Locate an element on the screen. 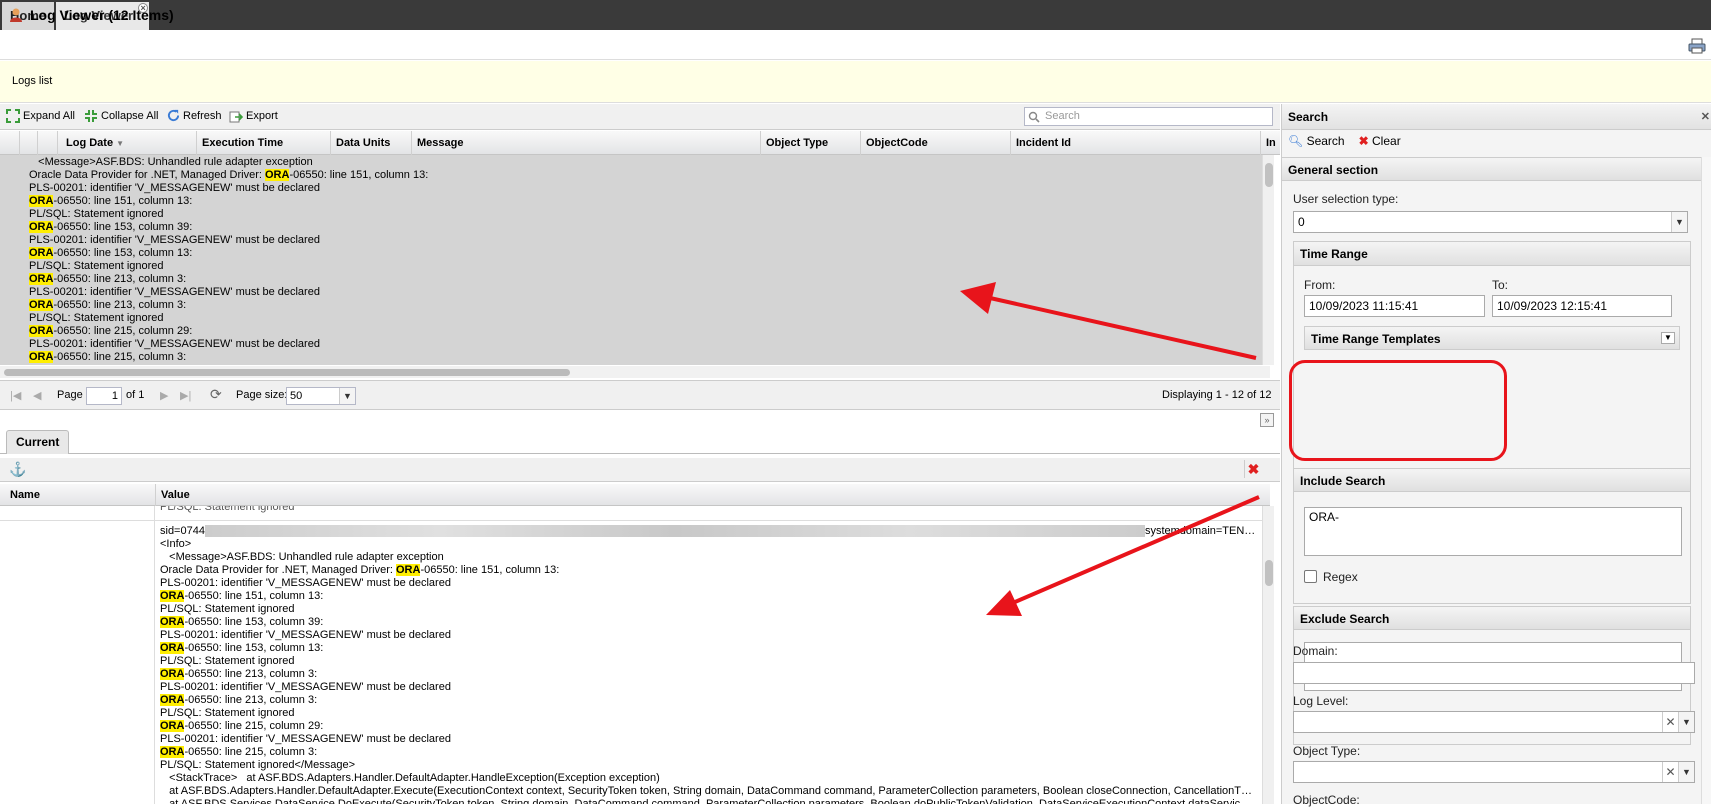 This screenshot has width=1711, height=807. clear-button: ✖ Clear is located at coordinates (1380, 141).